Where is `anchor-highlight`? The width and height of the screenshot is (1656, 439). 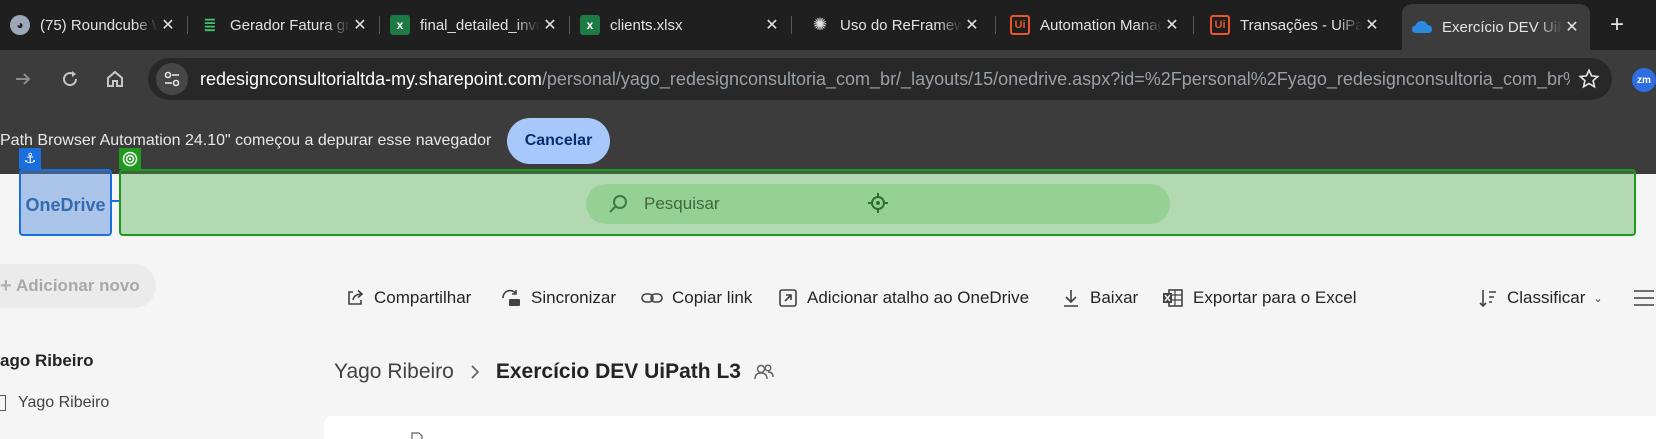 anchor-highlight is located at coordinates (65, 202).